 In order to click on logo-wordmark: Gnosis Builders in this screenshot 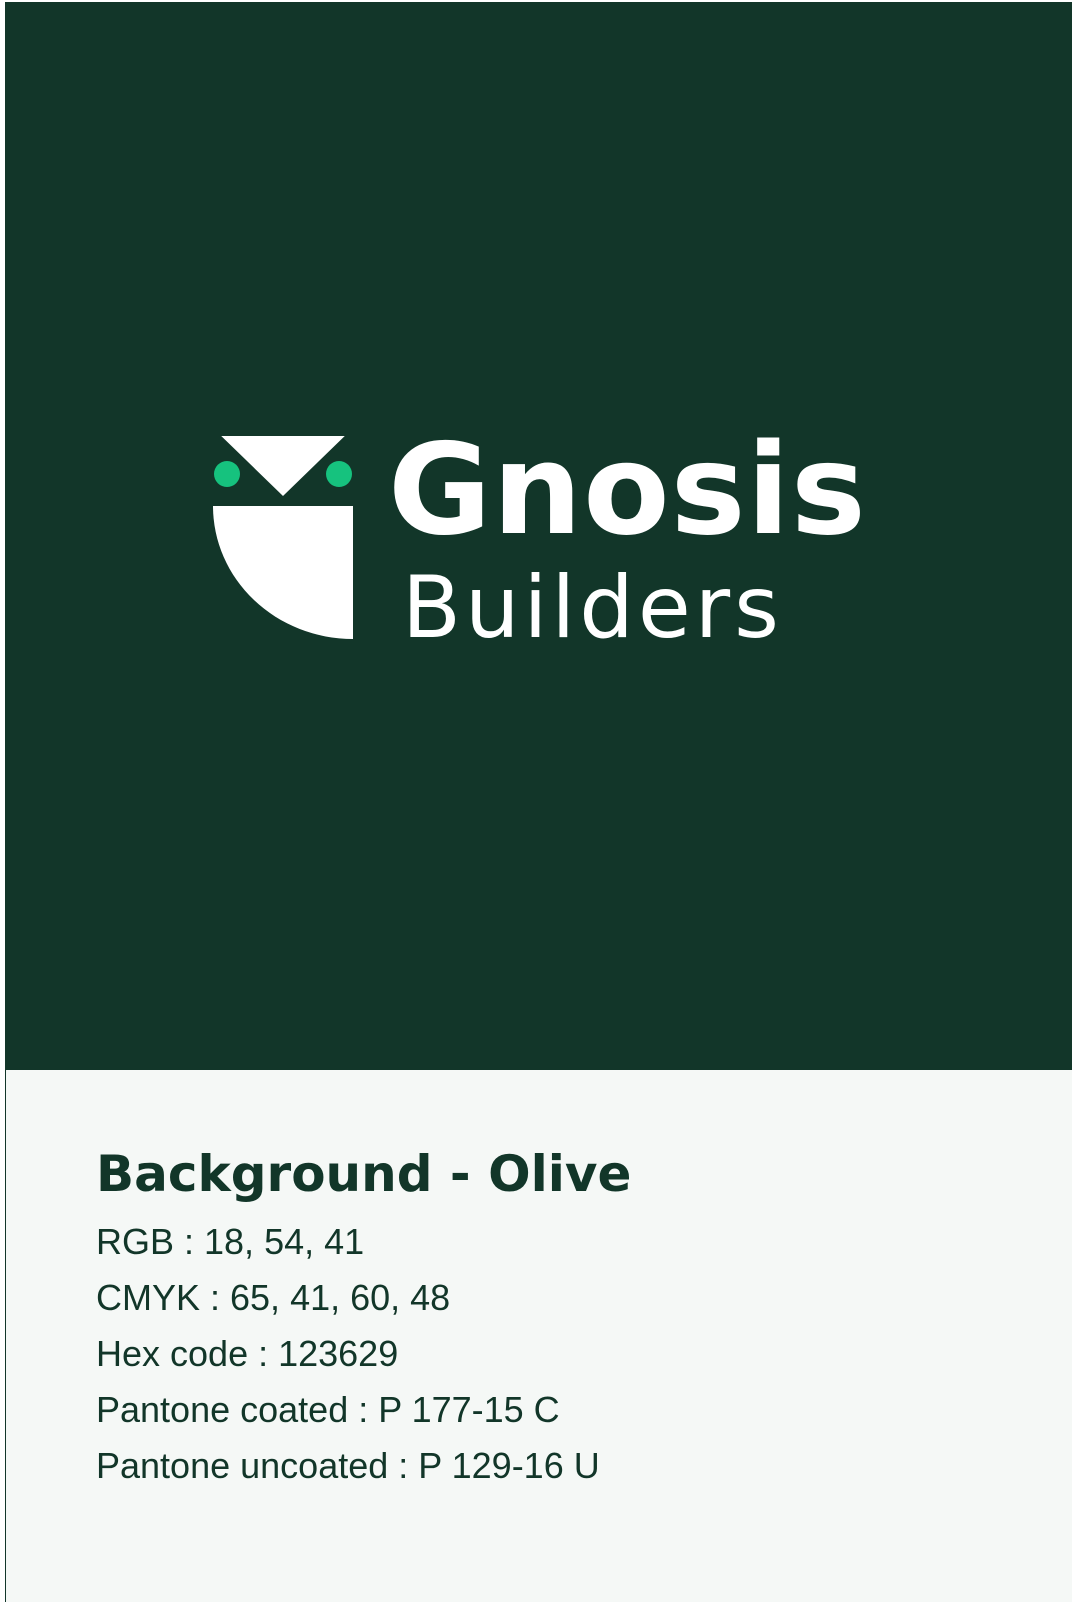, I will do `click(638, 540)`.